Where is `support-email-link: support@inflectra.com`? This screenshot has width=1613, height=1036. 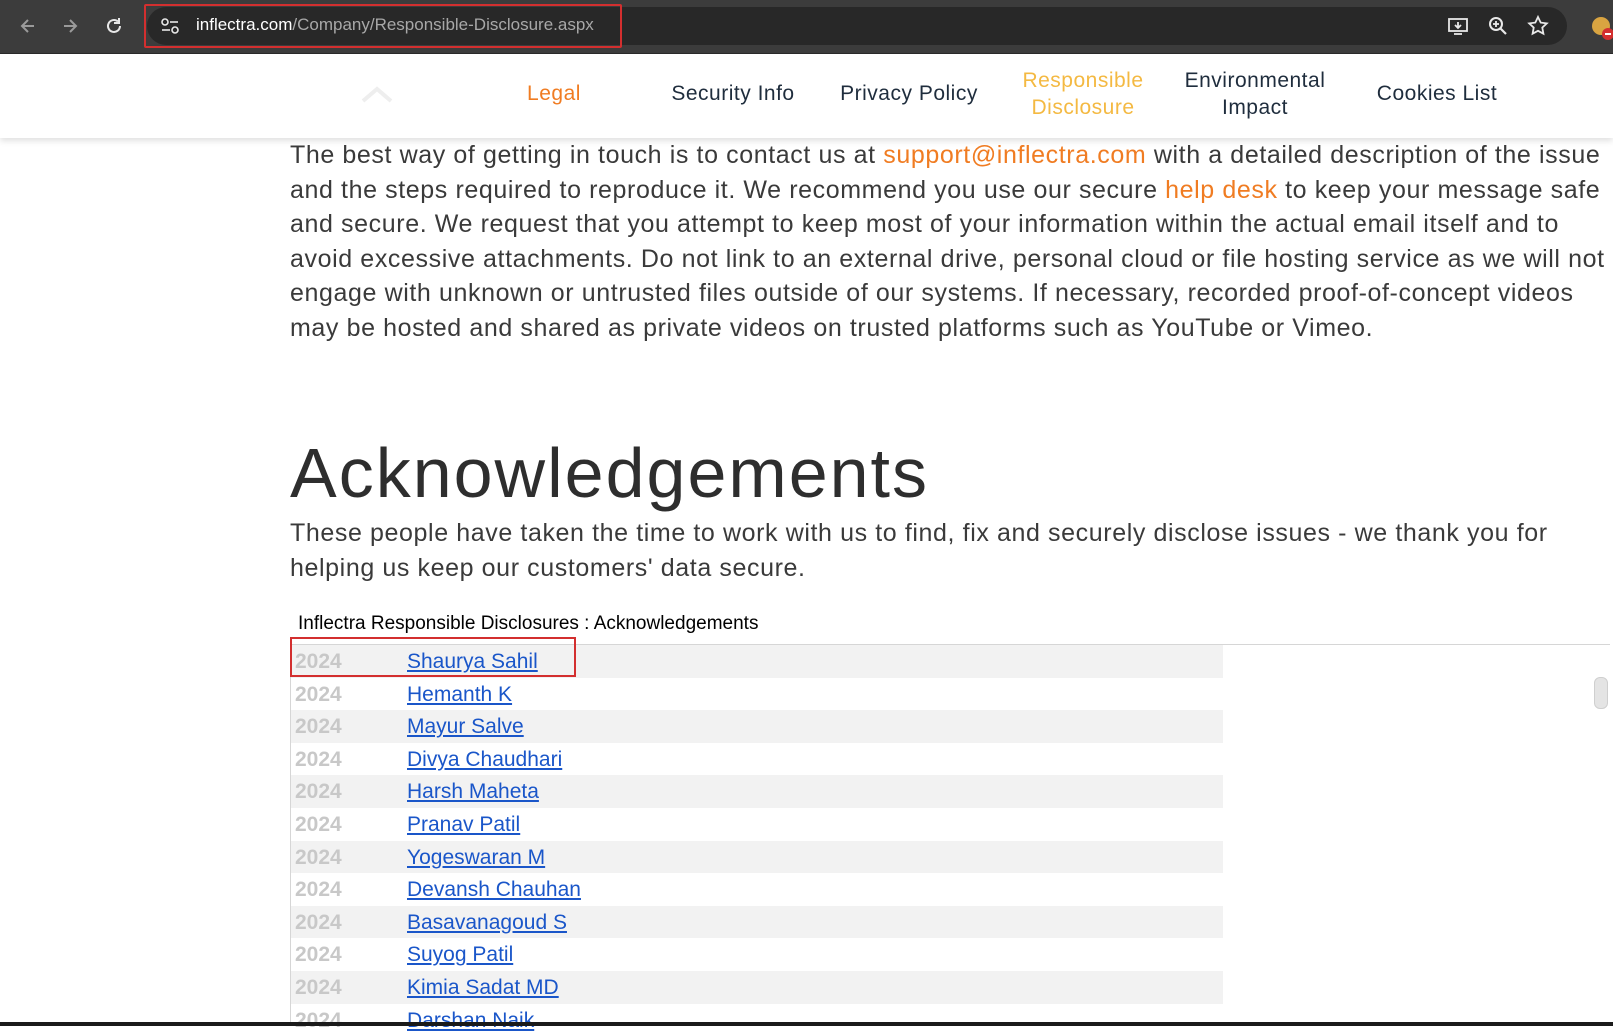 support-email-link: support@inflectra.com is located at coordinates (1014, 155).